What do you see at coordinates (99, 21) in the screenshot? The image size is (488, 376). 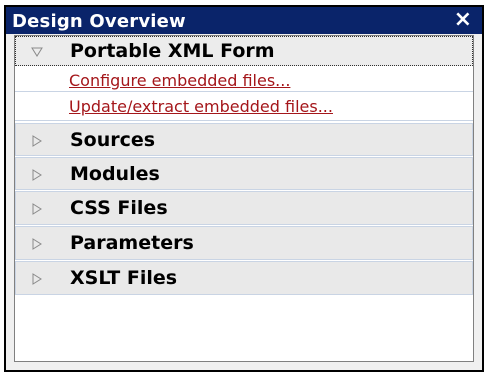 I see `window-title: Design Overview` at bounding box center [99, 21].